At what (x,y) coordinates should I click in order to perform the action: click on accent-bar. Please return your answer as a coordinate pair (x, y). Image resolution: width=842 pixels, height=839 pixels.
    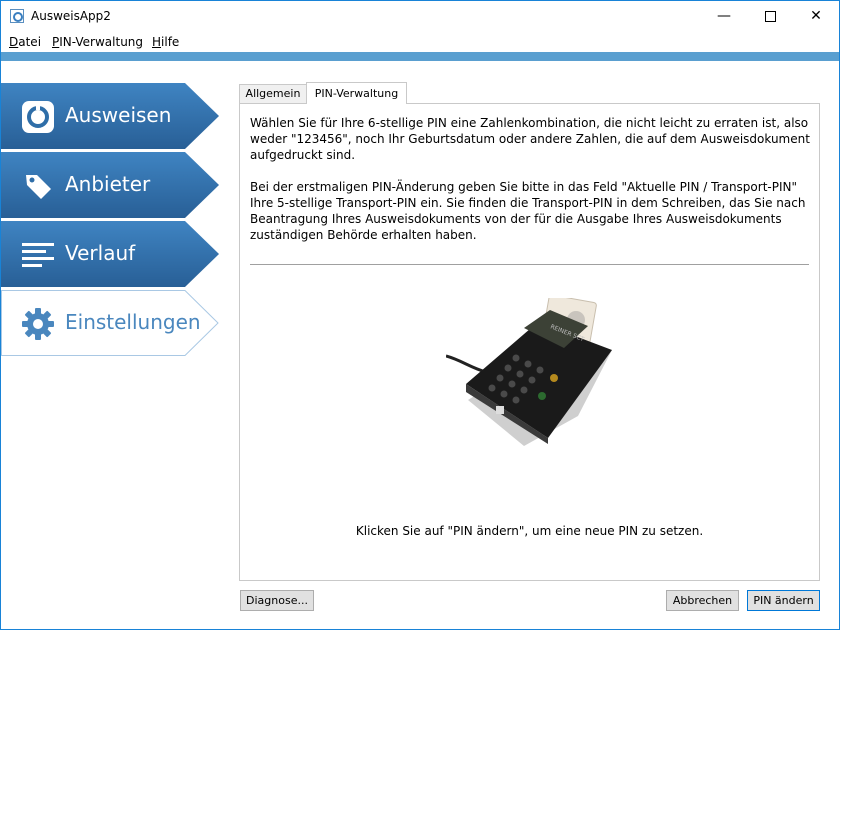
    Looking at the image, I should click on (420, 56).